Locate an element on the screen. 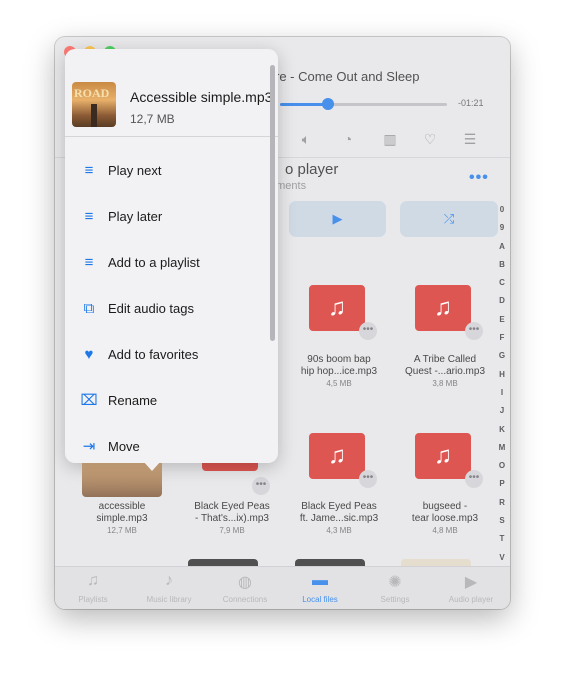 This screenshot has height=682, width=566. menu-play-next: ≡ Play next is located at coordinates (167, 171).